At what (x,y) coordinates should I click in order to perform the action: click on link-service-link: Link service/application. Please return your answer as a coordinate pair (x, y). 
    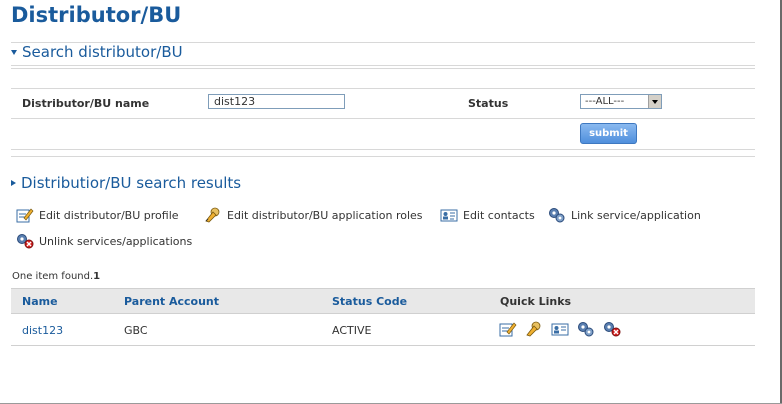
    Looking at the image, I should click on (624, 215).